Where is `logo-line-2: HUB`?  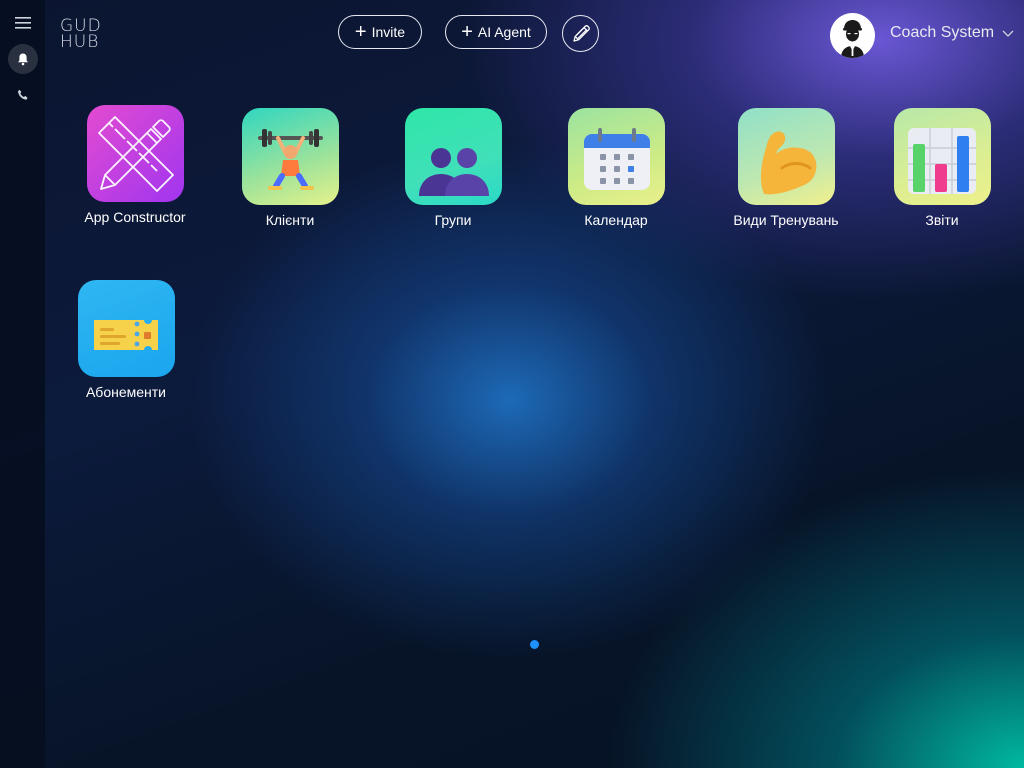
logo-line-2: HUB is located at coordinates (80, 42).